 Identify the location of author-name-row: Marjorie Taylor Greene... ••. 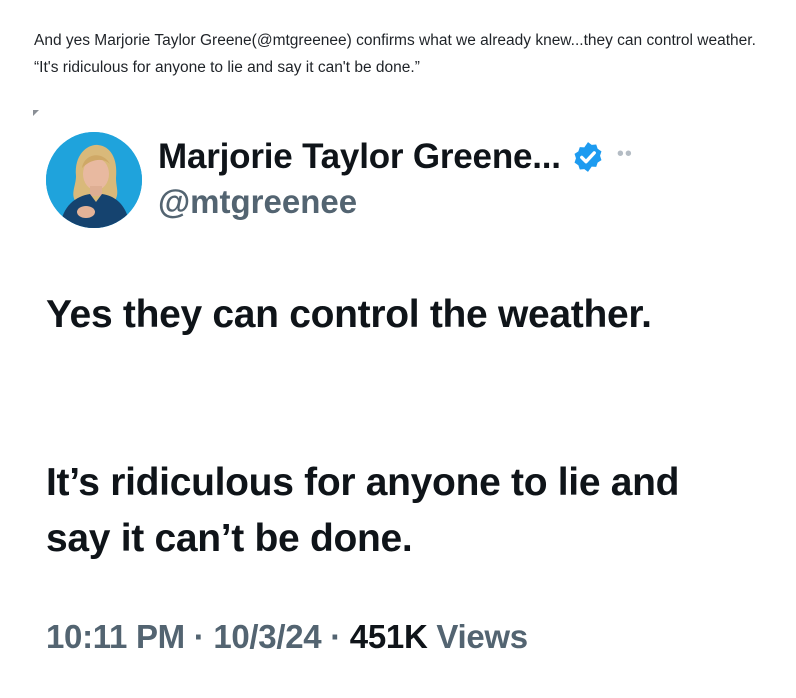
(395, 157).